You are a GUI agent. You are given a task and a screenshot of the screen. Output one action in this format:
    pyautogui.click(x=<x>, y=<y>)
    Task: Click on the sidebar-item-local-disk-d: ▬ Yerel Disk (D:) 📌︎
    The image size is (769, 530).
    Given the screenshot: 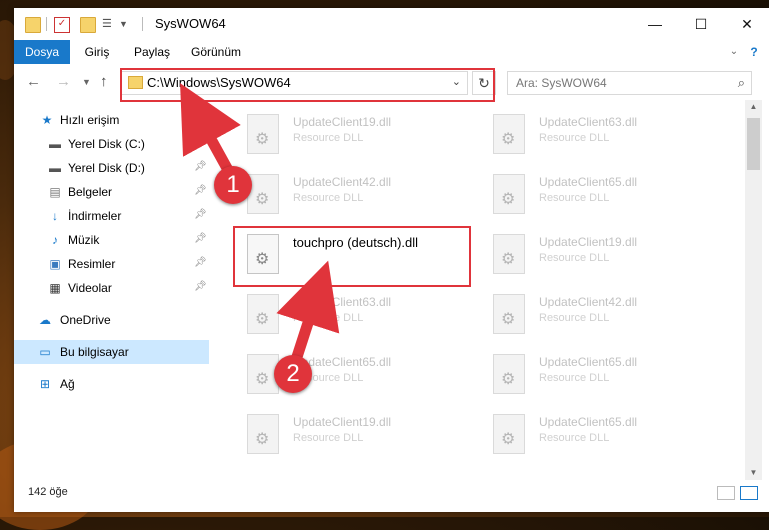 What is the action you would take?
    pyautogui.click(x=111, y=168)
    